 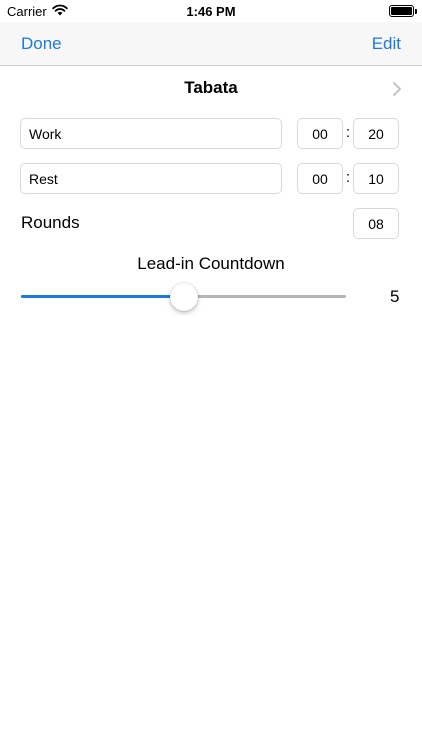 I want to click on chevron-right-icon, so click(x=397, y=89).